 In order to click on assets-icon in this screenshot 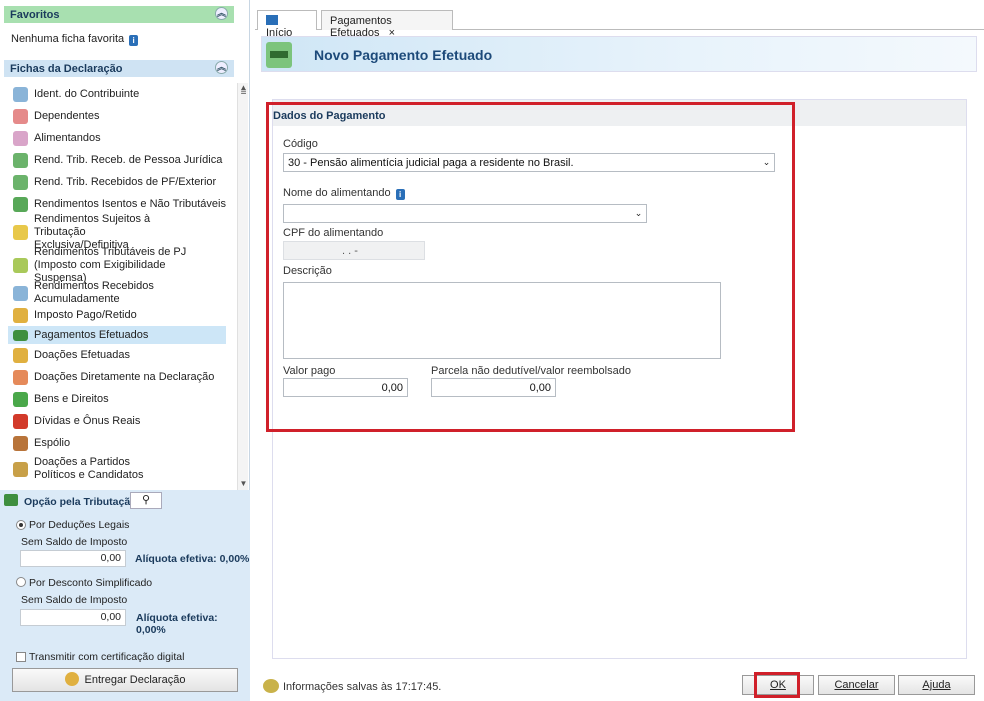, I will do `click(20, 399)`.